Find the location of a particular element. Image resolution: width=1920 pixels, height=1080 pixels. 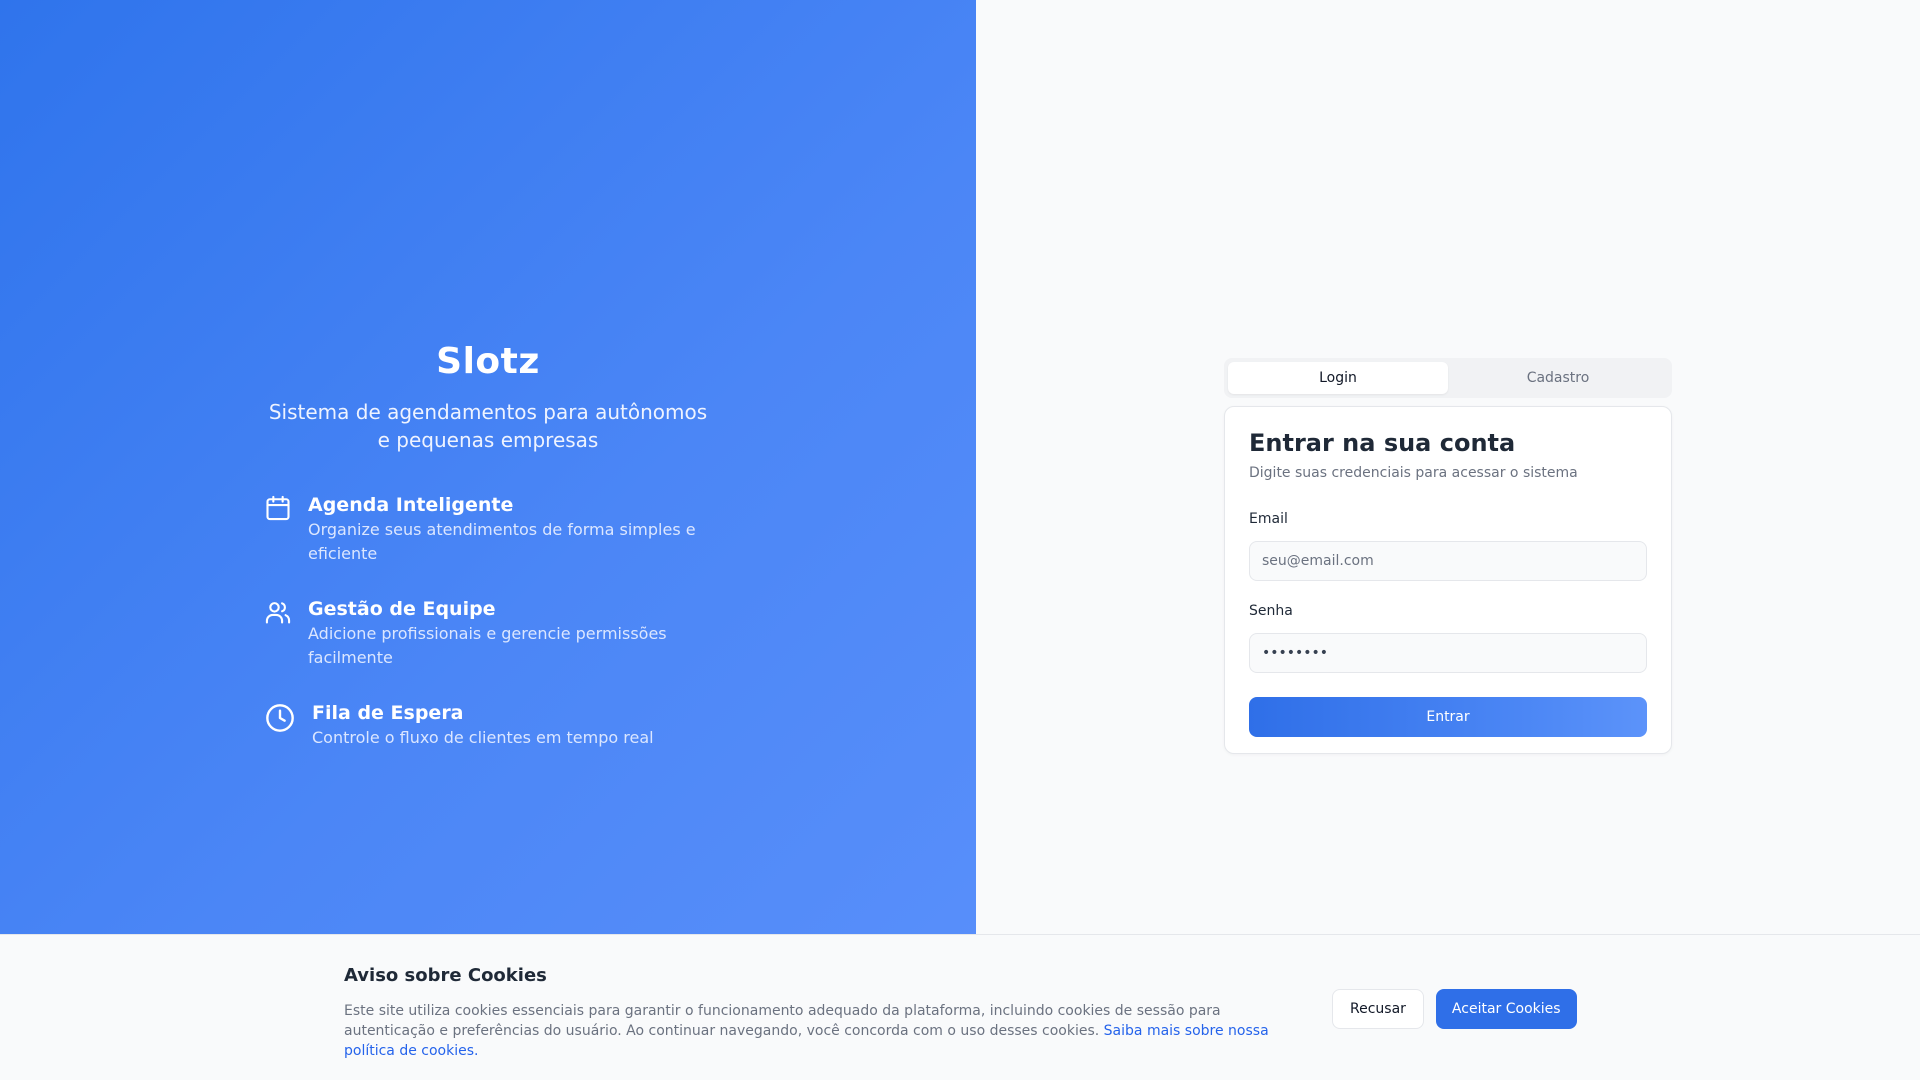

accept-cookies-button: Aceitar Cookies is located at coordinates (1506, 1009).